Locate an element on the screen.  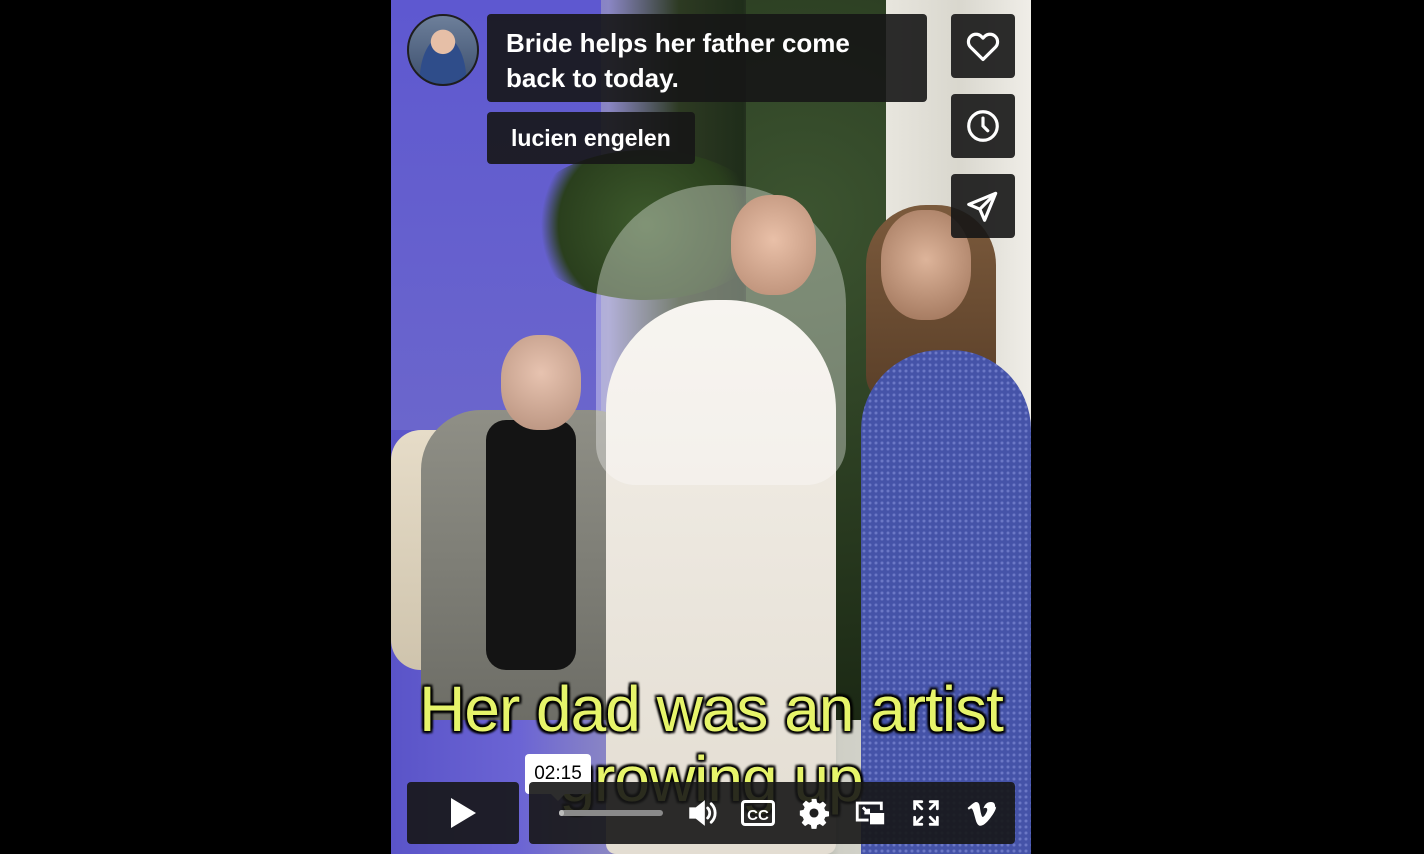
picture-in-picture-icon is located at coordinates (870, 813).